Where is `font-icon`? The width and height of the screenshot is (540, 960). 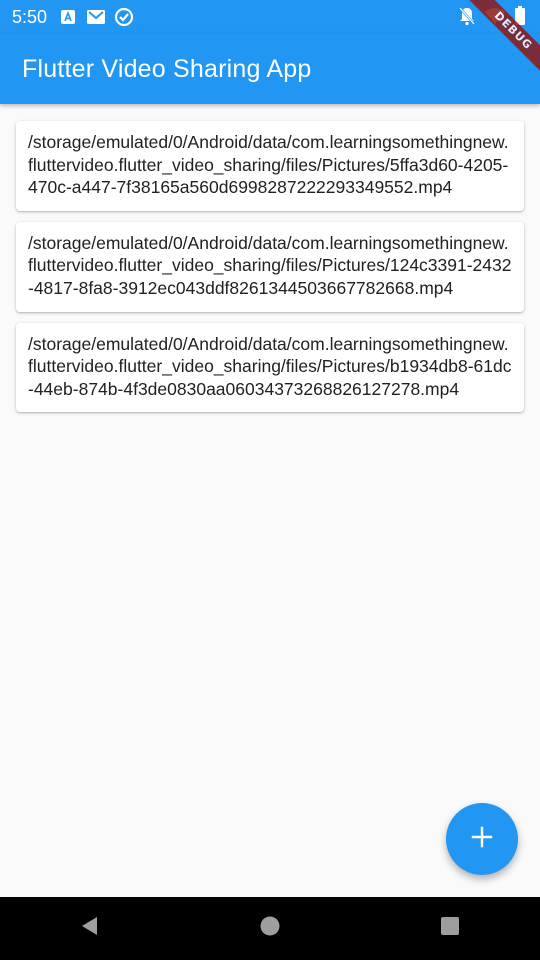
font-icon is located at coordinates (68, 17).